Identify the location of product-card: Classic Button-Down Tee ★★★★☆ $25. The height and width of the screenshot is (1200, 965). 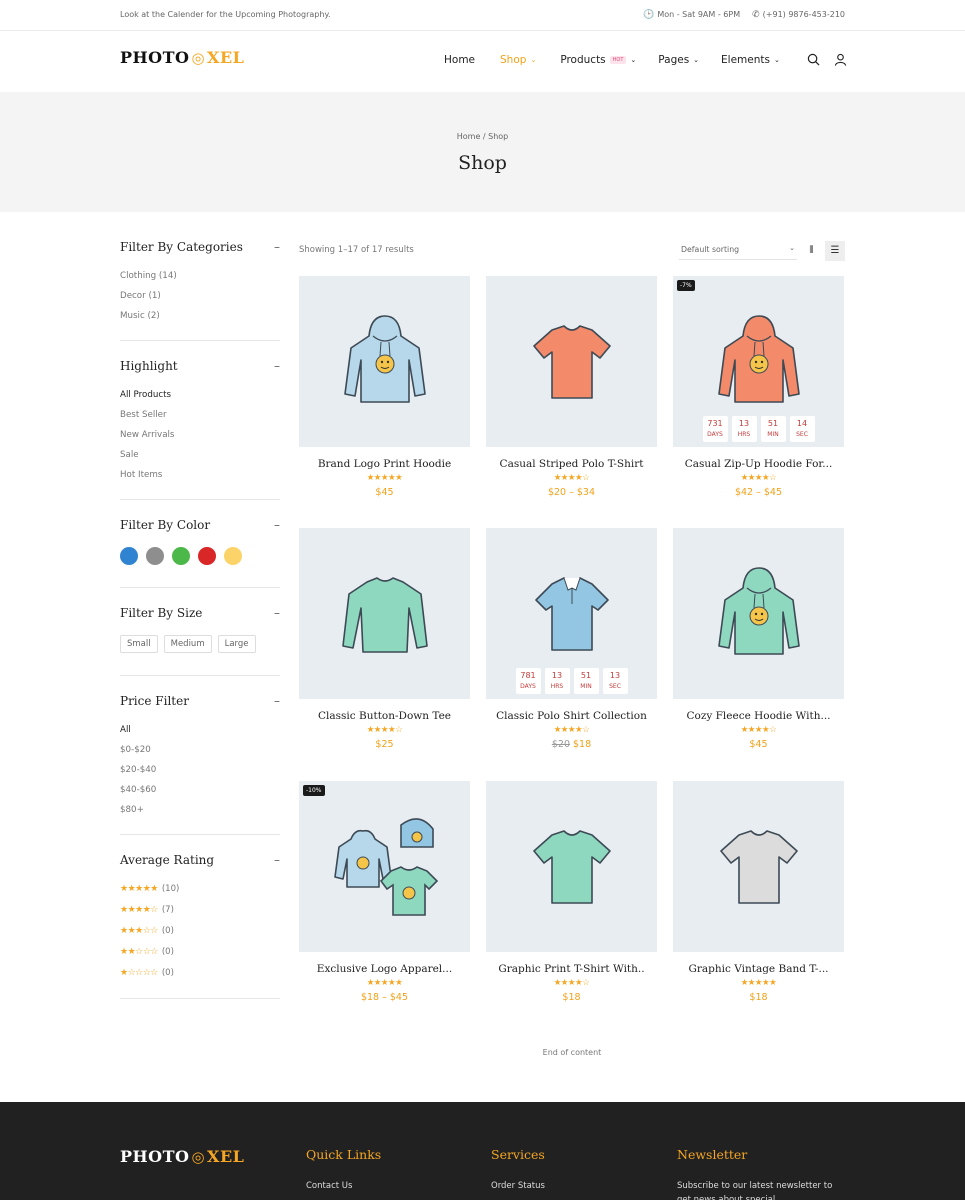
(384, 639).